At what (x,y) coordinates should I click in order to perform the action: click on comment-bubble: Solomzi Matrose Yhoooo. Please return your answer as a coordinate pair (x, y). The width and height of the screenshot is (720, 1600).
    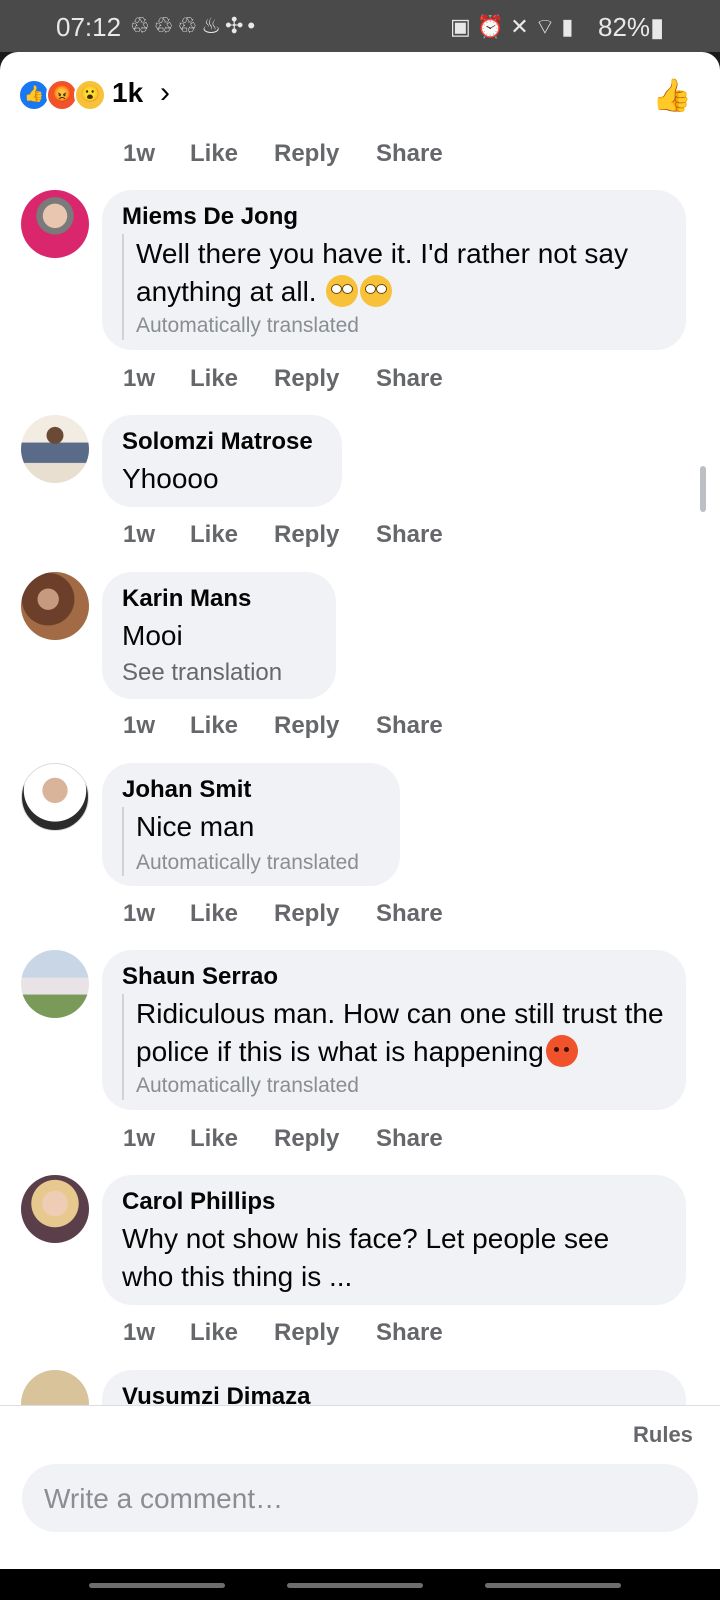
    Looking at the image, I should click on (222, 461).